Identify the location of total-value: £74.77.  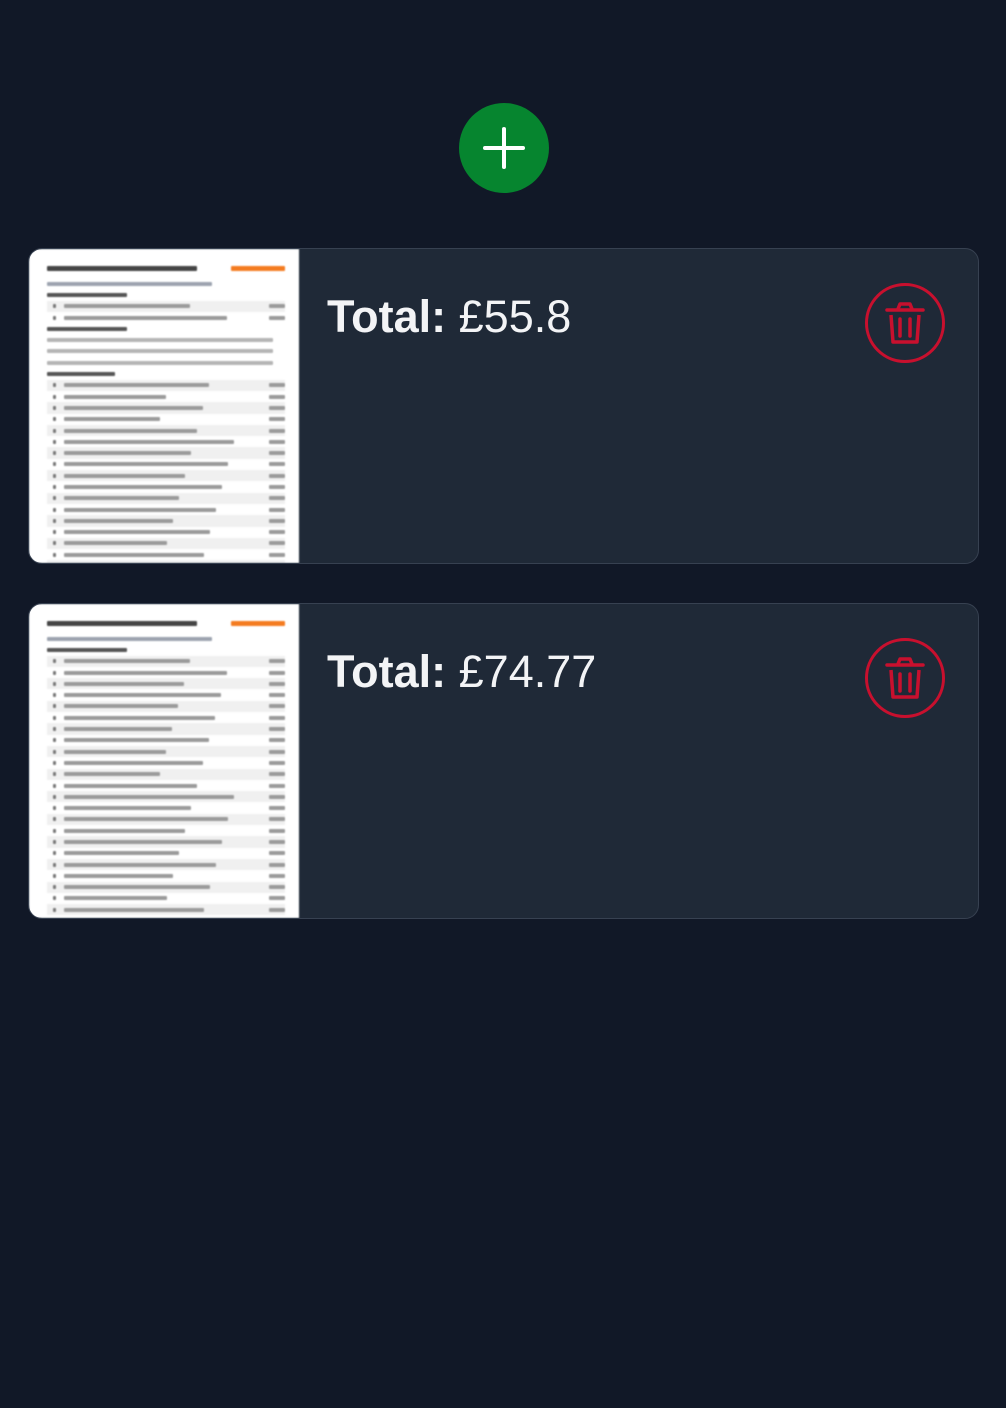
(527, 671).